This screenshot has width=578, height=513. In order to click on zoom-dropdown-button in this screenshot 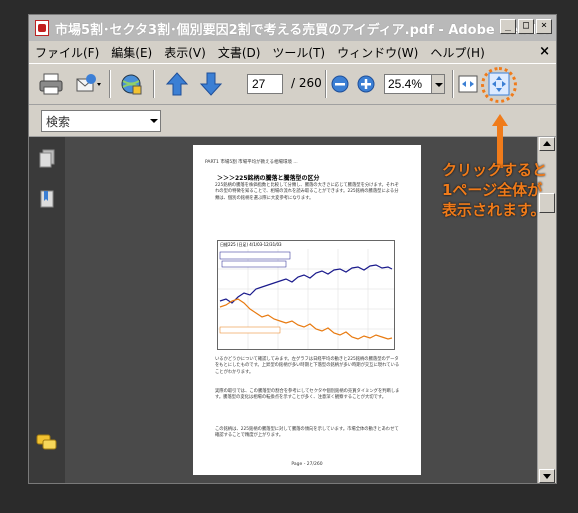, I will do `click(438, 84)`.